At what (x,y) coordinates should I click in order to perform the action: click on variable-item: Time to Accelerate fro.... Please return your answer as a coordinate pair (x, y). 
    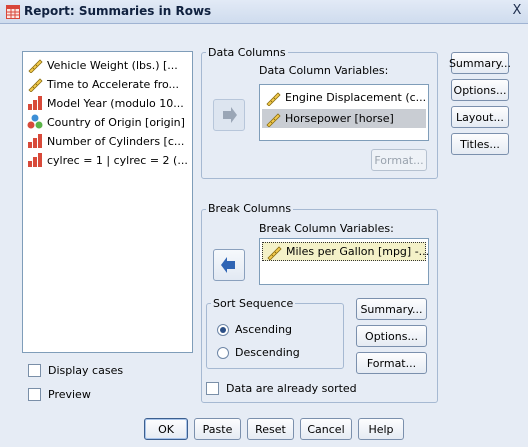
    Looking at the image, I should click on (109, 84).